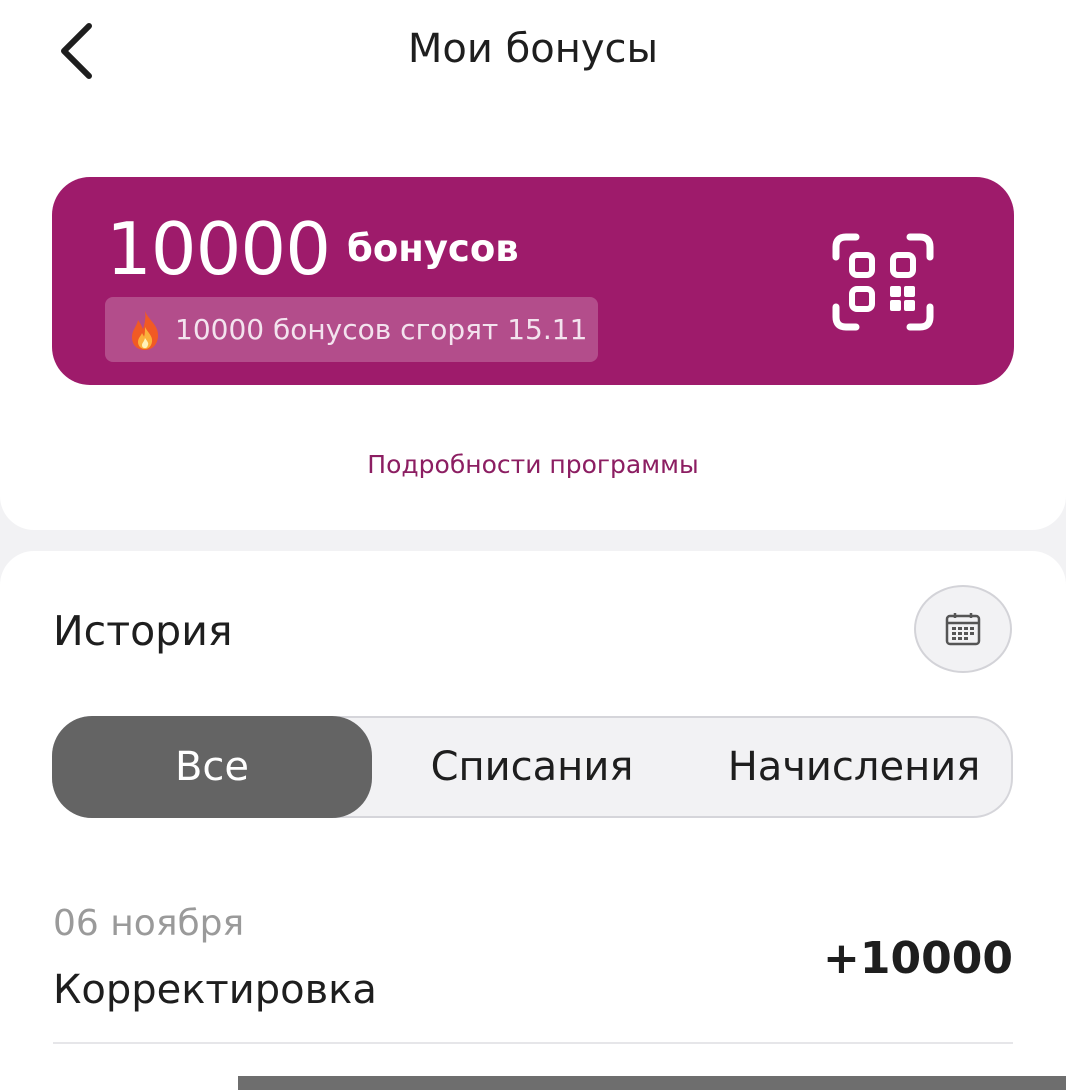 The width and height of the screenshot is (1066, 1090). I want to click on qr-code-button, so click(883, 282).